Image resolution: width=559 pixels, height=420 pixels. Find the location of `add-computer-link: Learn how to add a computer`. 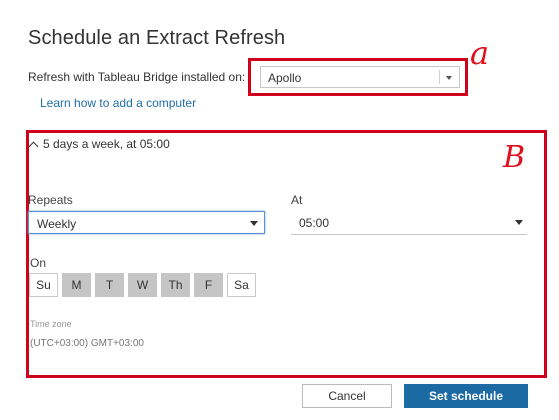

add-computer-link: Learn how to add a computer is located at coordinates (118, 103).